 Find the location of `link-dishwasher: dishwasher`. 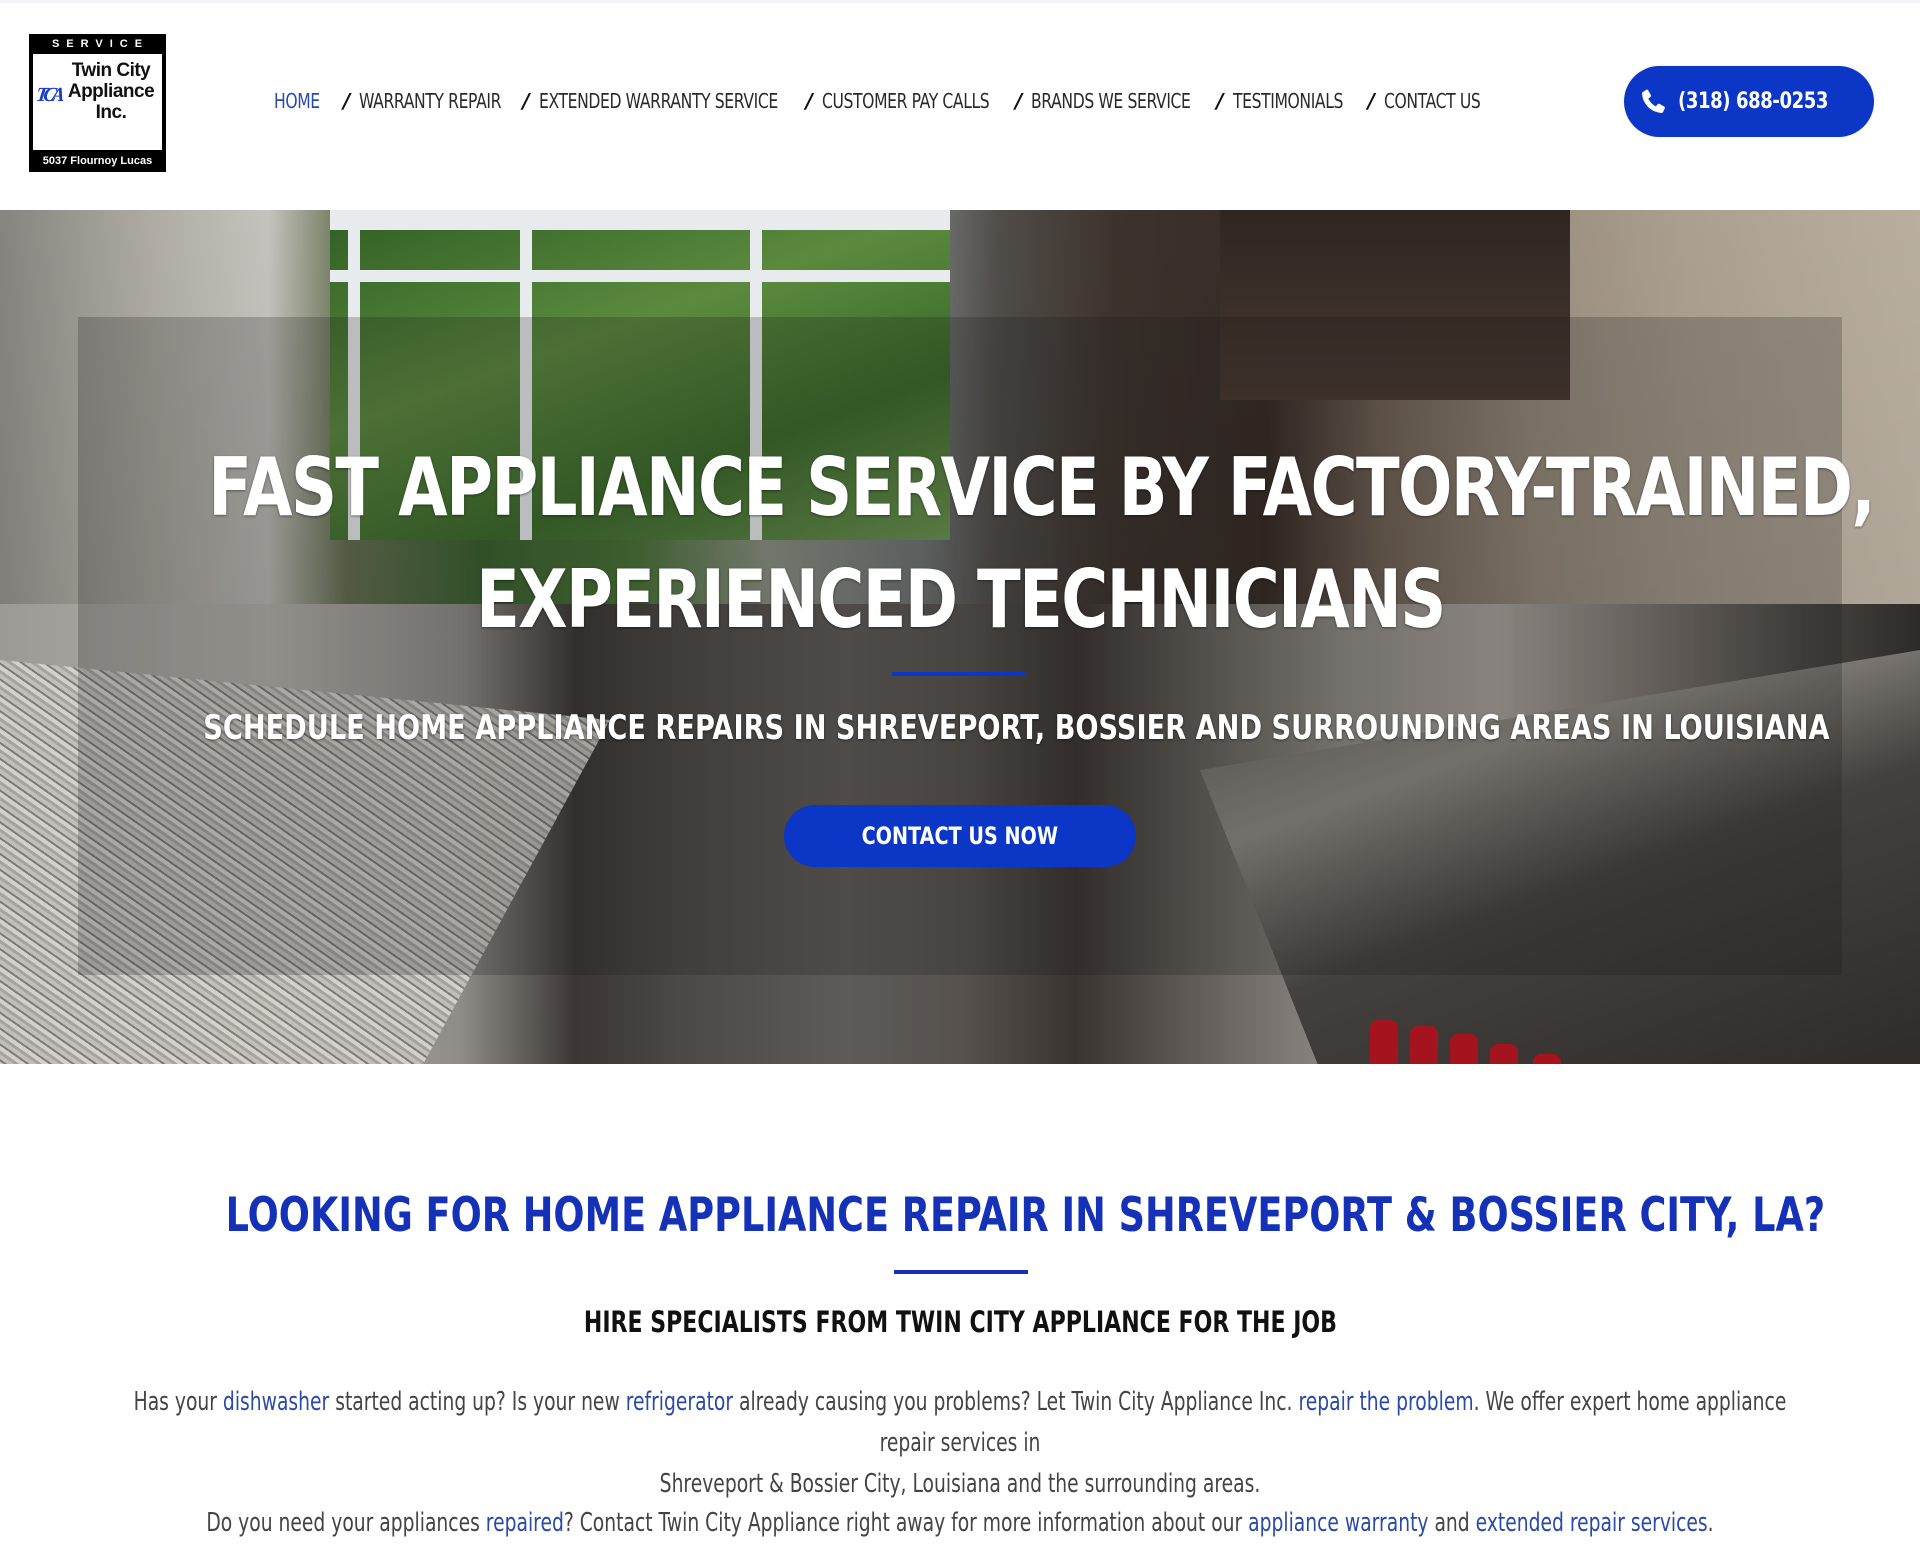

link-dishwasher: dishwasher is located at coordinates (276, 1402).